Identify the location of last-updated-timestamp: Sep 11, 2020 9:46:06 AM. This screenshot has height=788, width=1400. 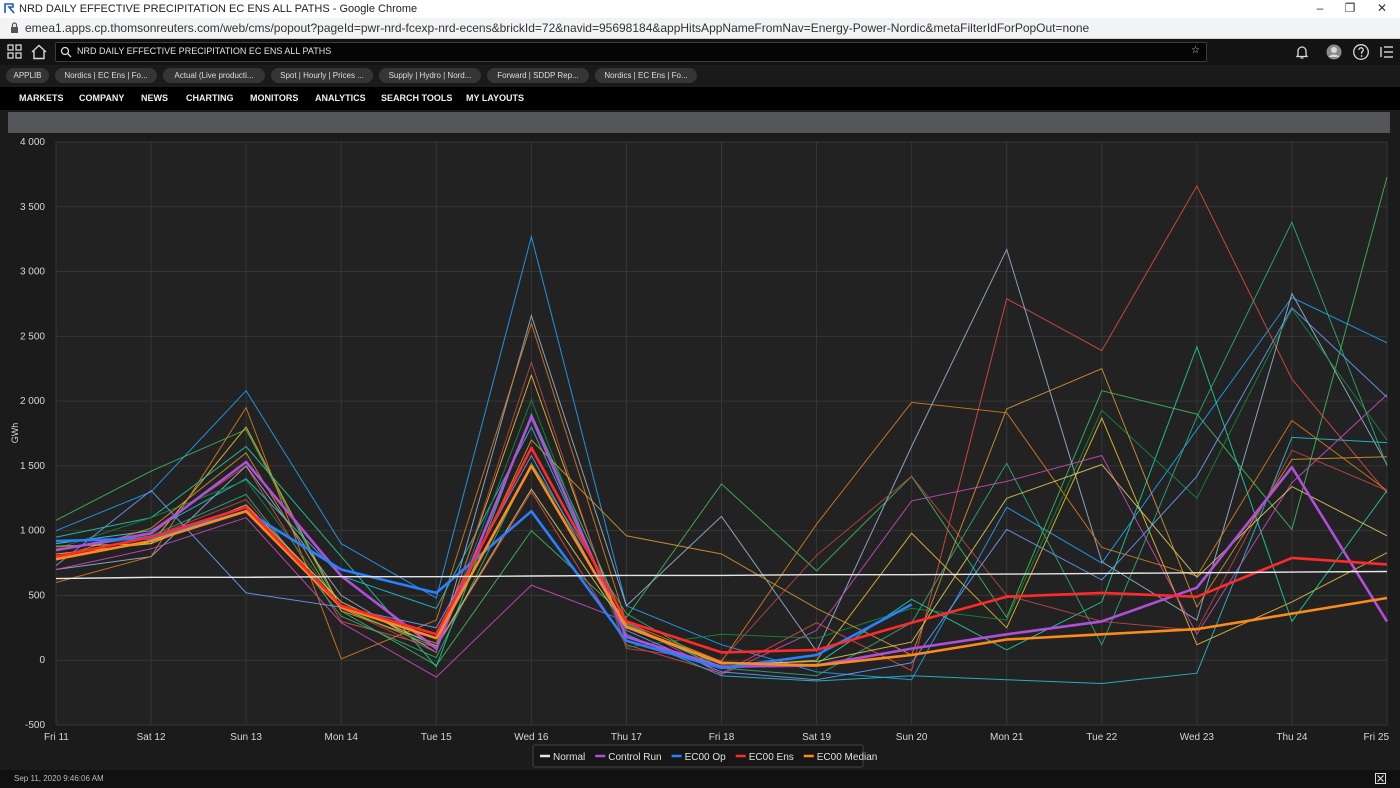
(59, 778).